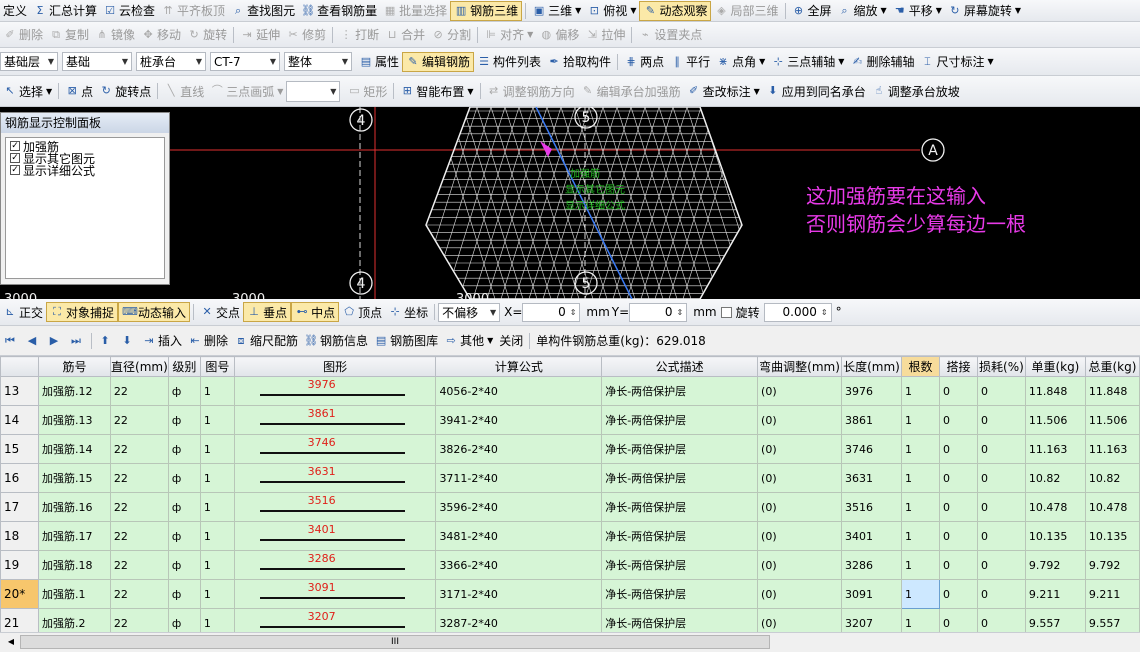 Image resolution: width=1140 pixels, height=652 pixels. I want to click on view-3d-dropdown: ▣ 三维 ▼, so click(556, 11).